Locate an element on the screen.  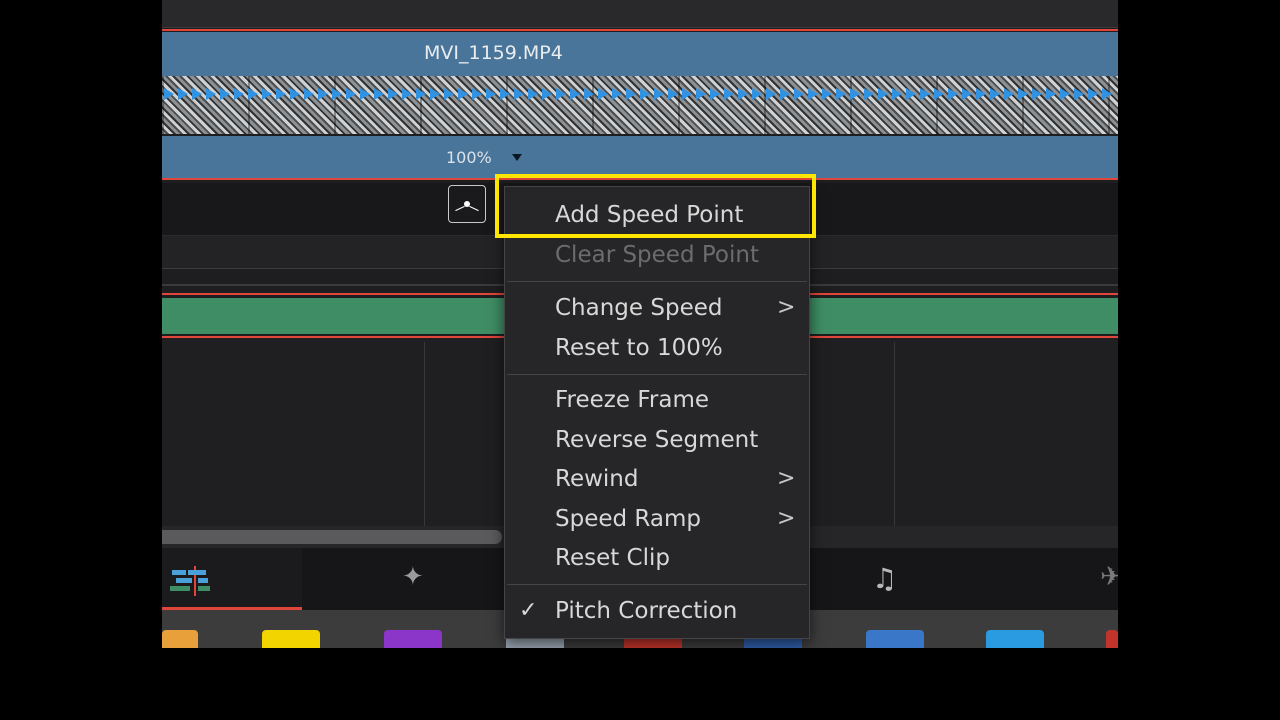
fairlight-music-icon: ♫ is located at coordinates (884, 578).